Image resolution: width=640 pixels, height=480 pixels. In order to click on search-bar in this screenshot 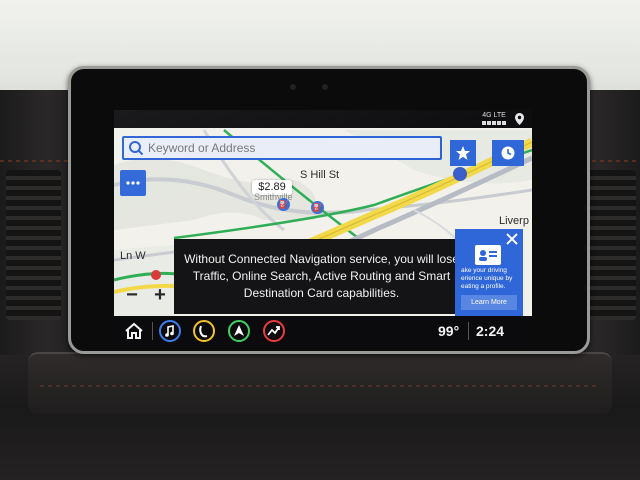, I will do `click(282, 148)`.